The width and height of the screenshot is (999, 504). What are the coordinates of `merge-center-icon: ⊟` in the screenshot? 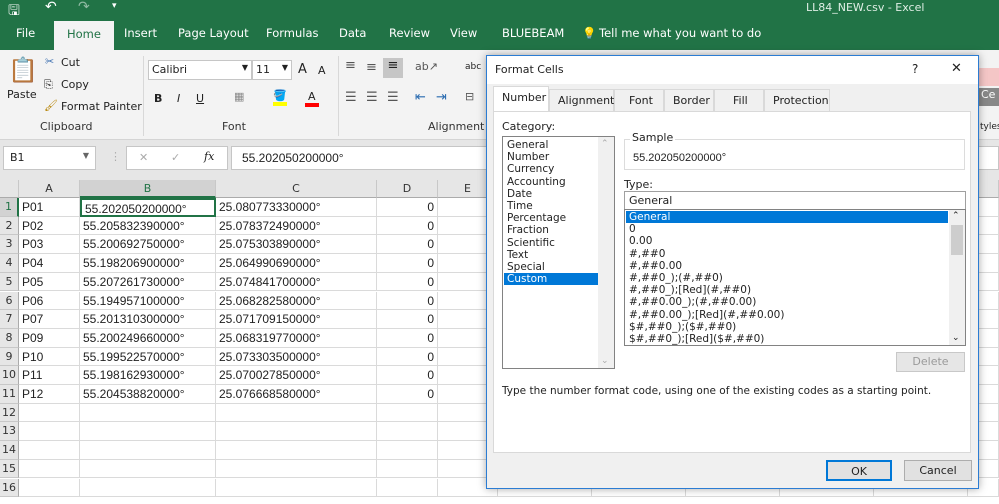 It's located at (469, 96).